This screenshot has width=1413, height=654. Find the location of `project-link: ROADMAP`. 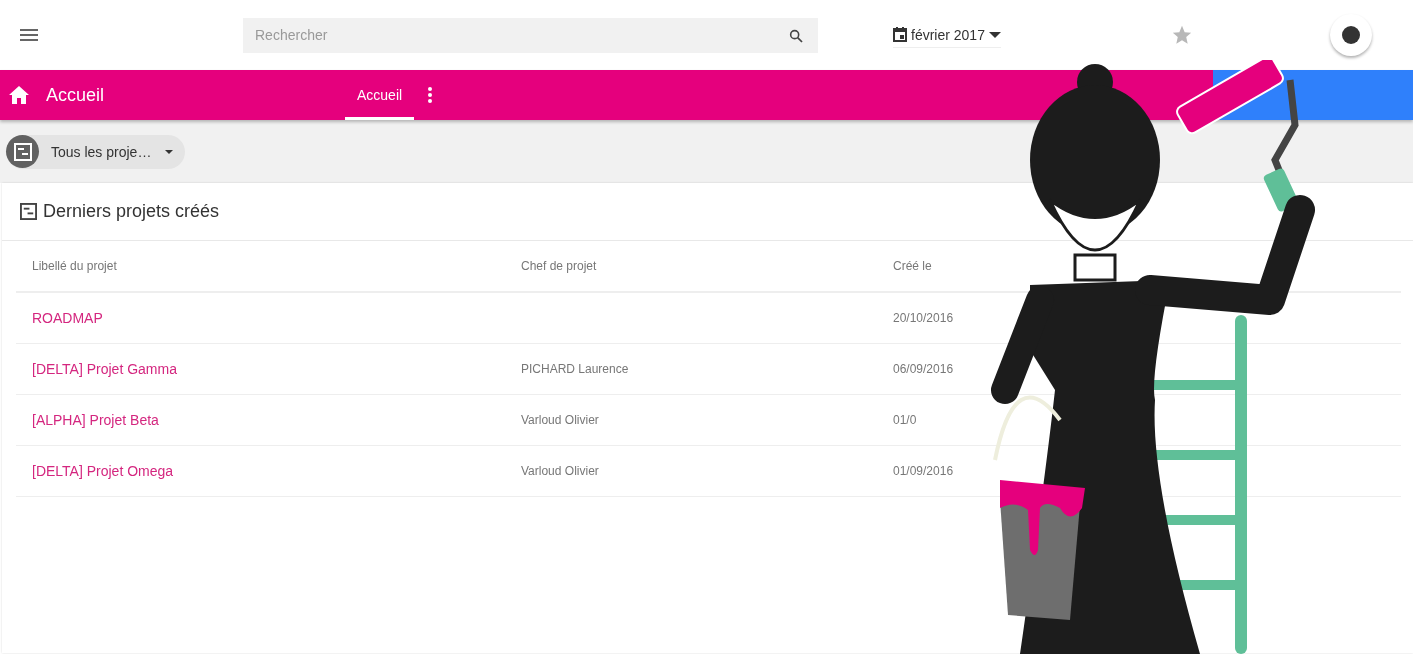

project-link: ROADMAP is located at coordinates (67, 318).